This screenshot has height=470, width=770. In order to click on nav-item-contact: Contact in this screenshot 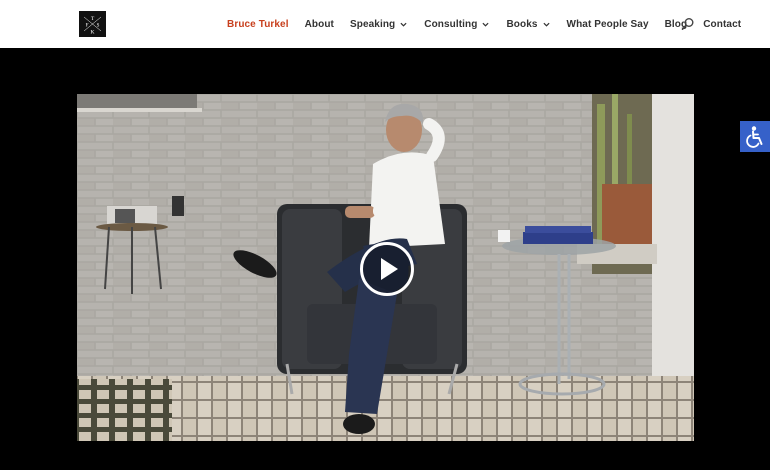, I will do `click(722, 24)`.